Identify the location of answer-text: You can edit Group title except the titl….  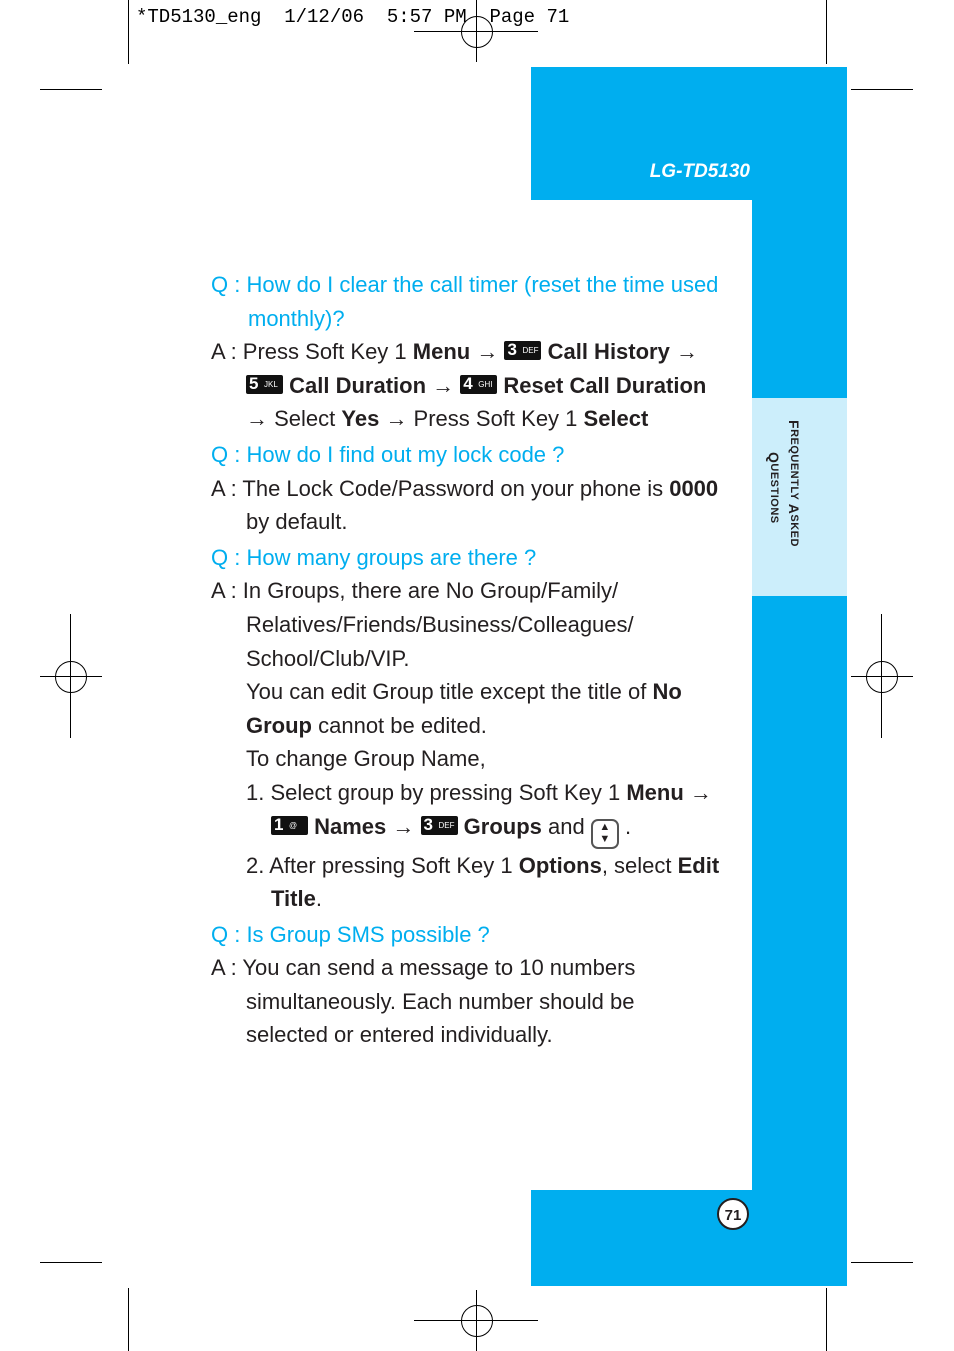
(464, 708).